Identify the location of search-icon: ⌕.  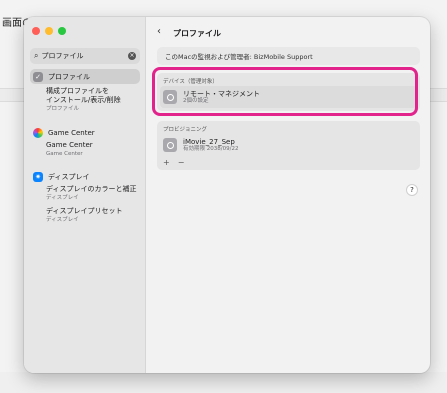
(36, 55).